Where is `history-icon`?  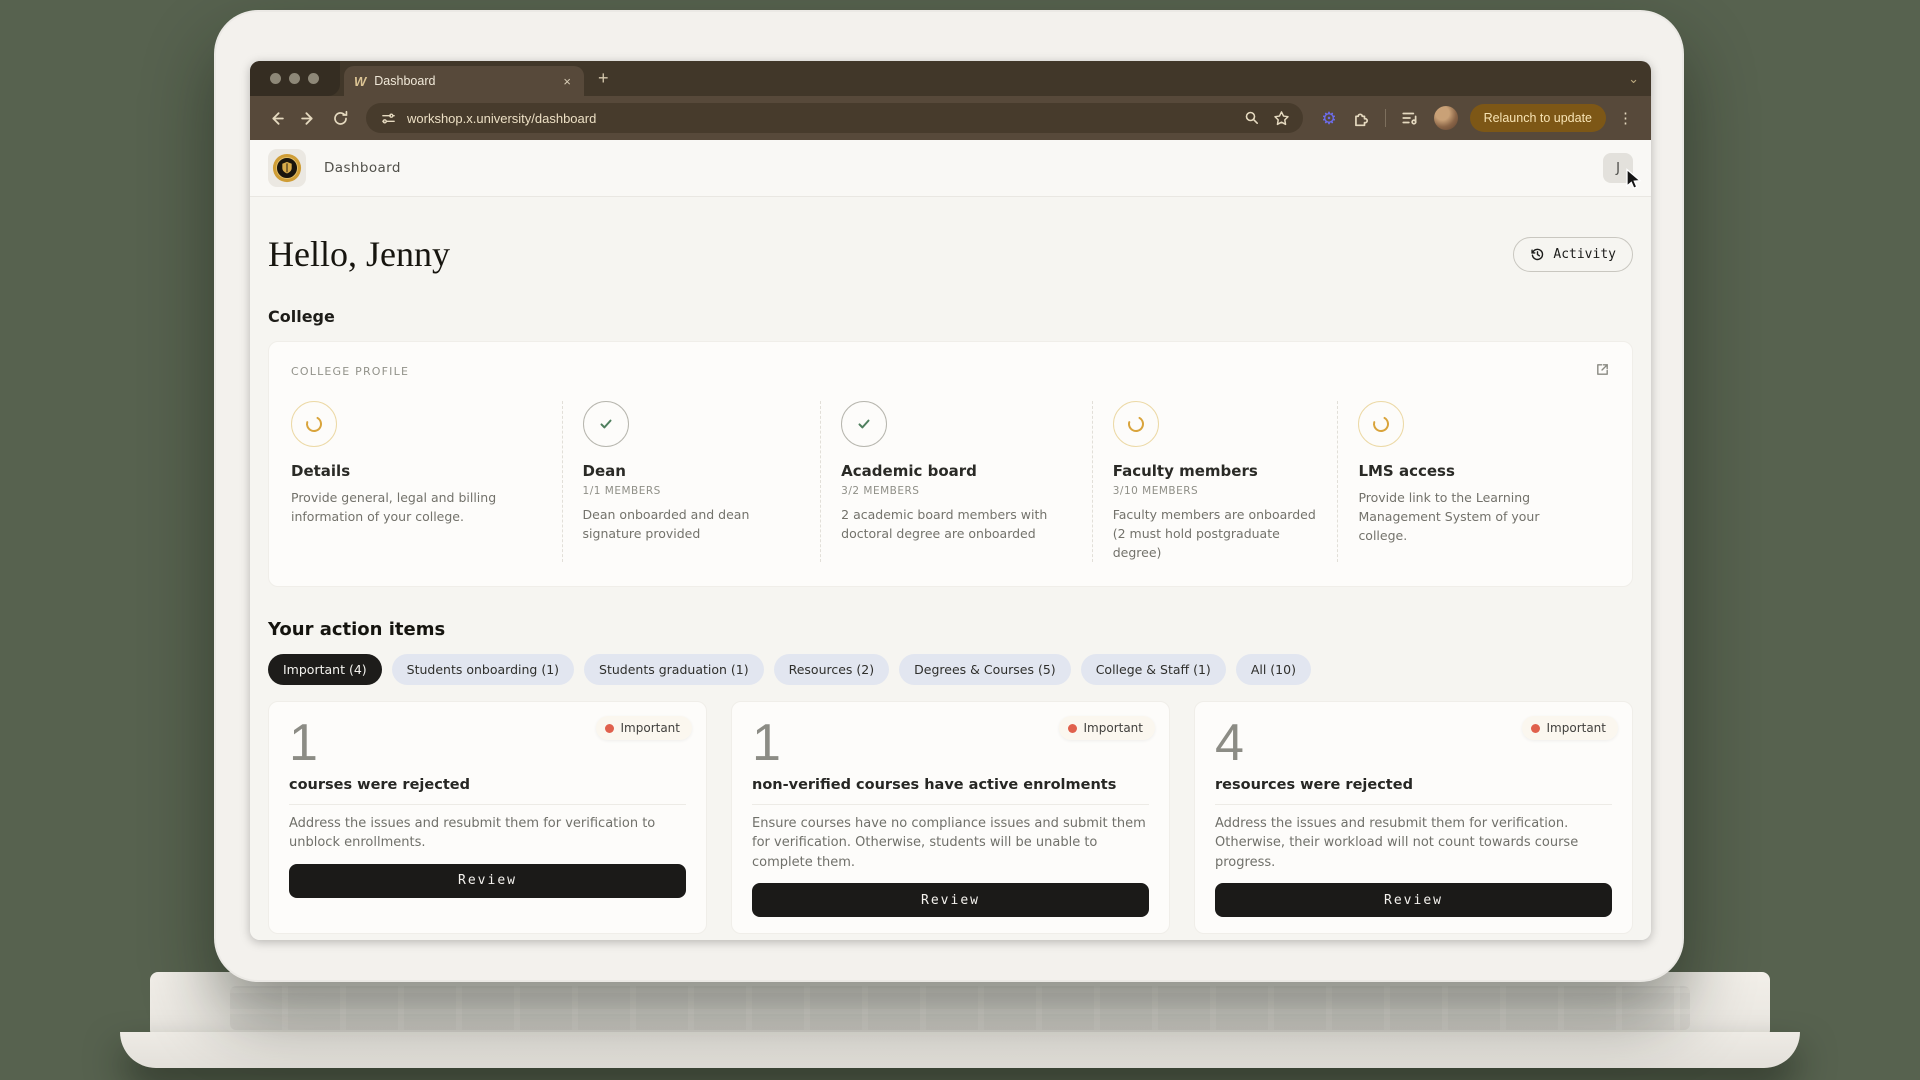
history-icon is located at coordinates (1537, 254).